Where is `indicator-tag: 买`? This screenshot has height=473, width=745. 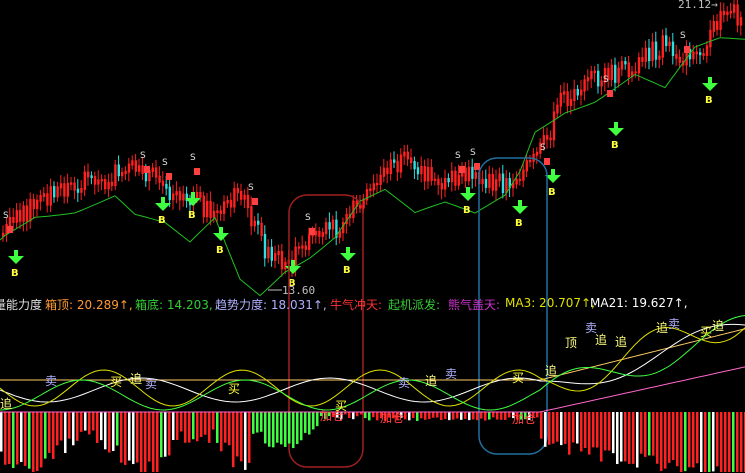 indicator-tag: 买 is located at coordinates (518, 378).